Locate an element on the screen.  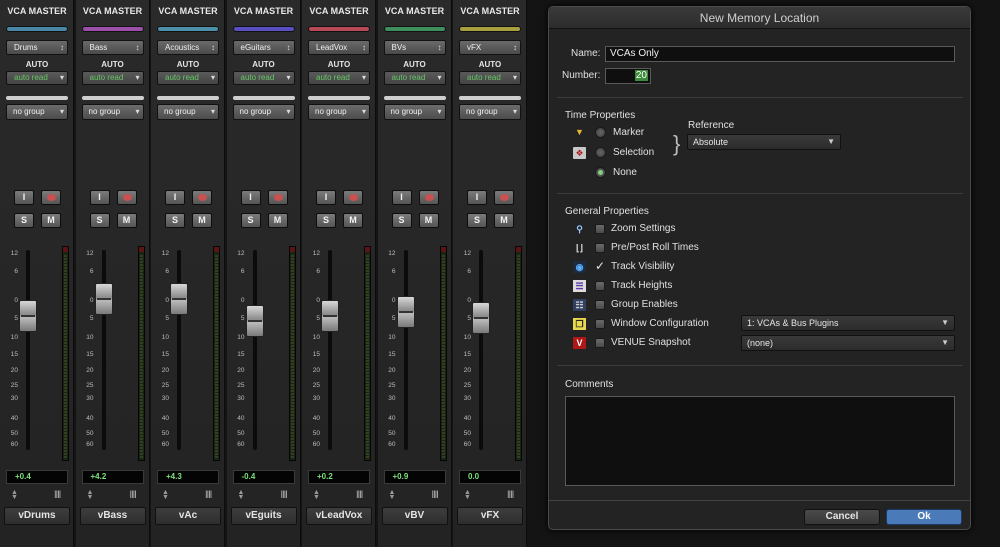
ok-button: Ok is located at coordinates (924, 517).